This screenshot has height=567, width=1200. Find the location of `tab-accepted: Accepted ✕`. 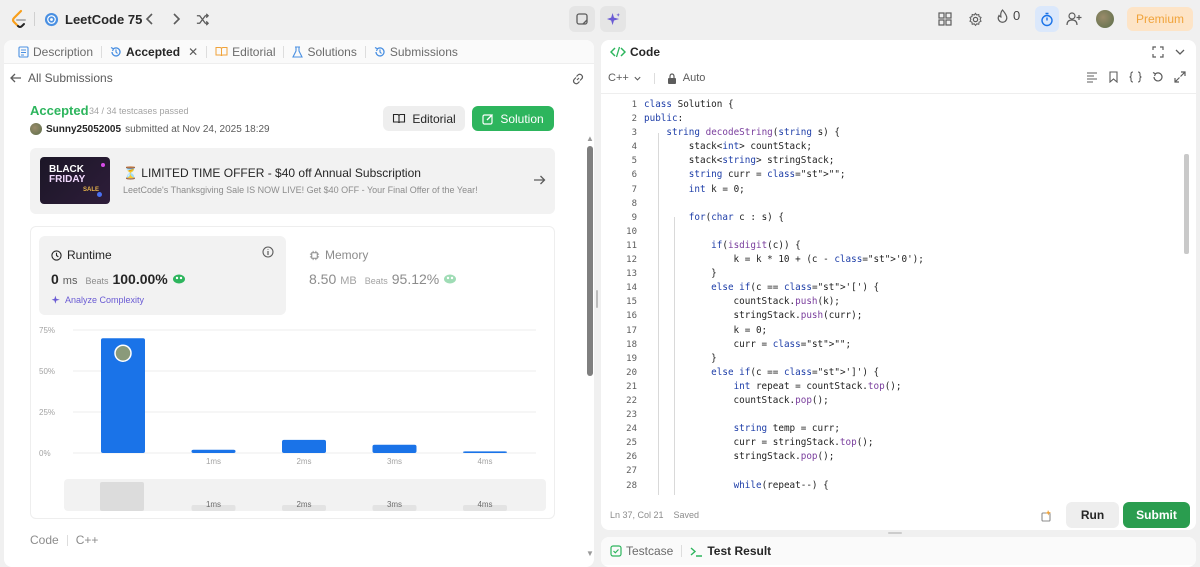

tab-accepted: Accepted ✕ is located at coordinates (154, 52).